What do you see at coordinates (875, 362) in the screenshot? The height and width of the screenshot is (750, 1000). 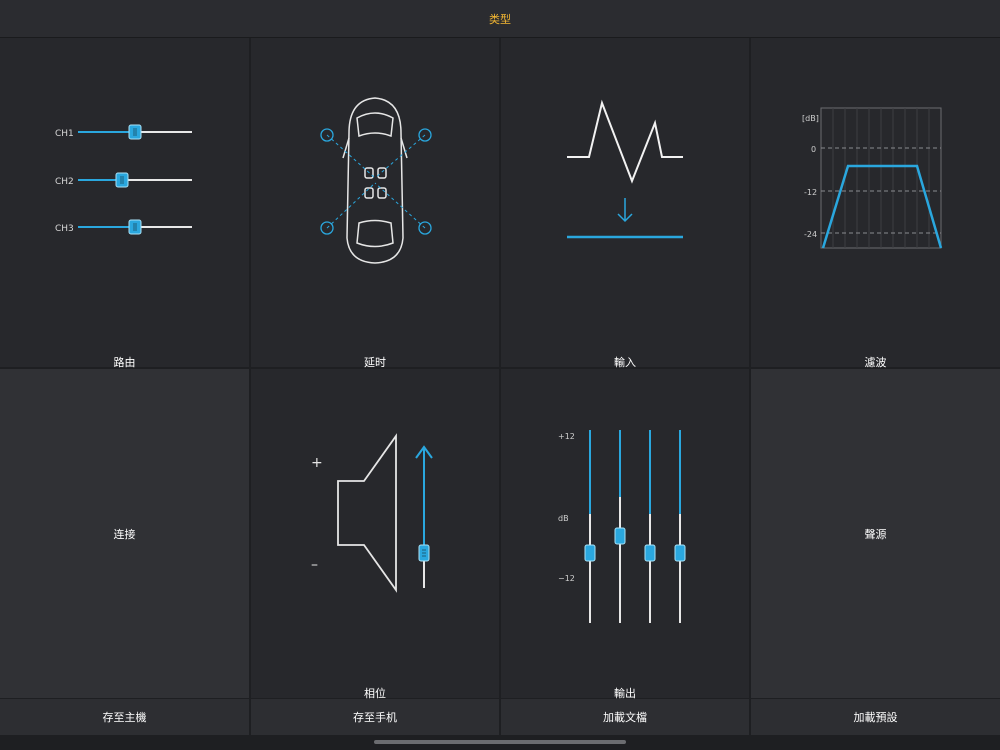 I see `tile-filter-label: 濾波` at bounding box center [875, 362].